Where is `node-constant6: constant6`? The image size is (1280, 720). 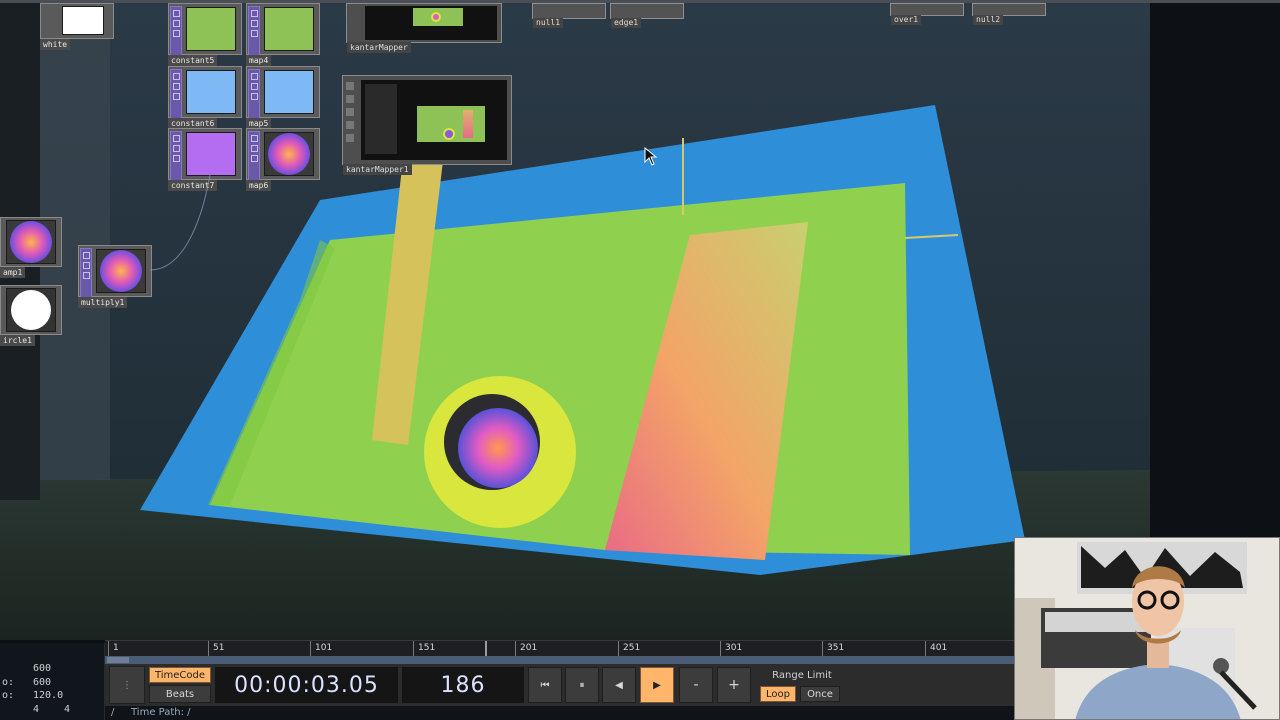 node-constant6: constant6 is located at coordinates (205, 97).